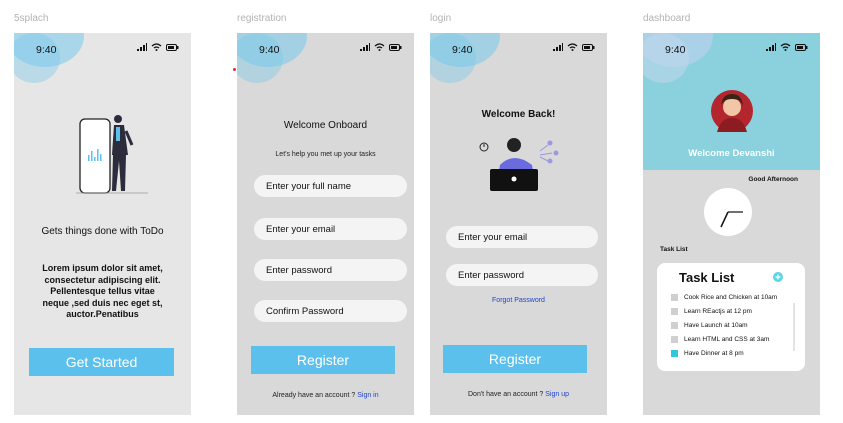 The height and width of the screenshot is (423, 843). Describe the element at coordinates (773, 179) in the screenshot. I see `greeting-text: Good Afternoon` at that location.